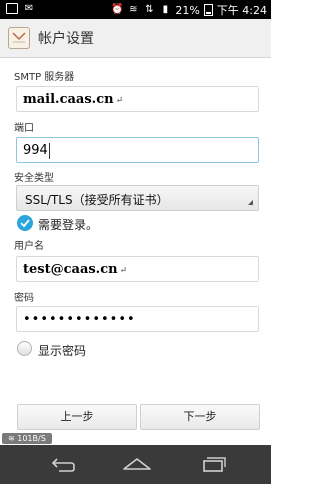  I want to click on username-label: 用户名, so click(29, 246).